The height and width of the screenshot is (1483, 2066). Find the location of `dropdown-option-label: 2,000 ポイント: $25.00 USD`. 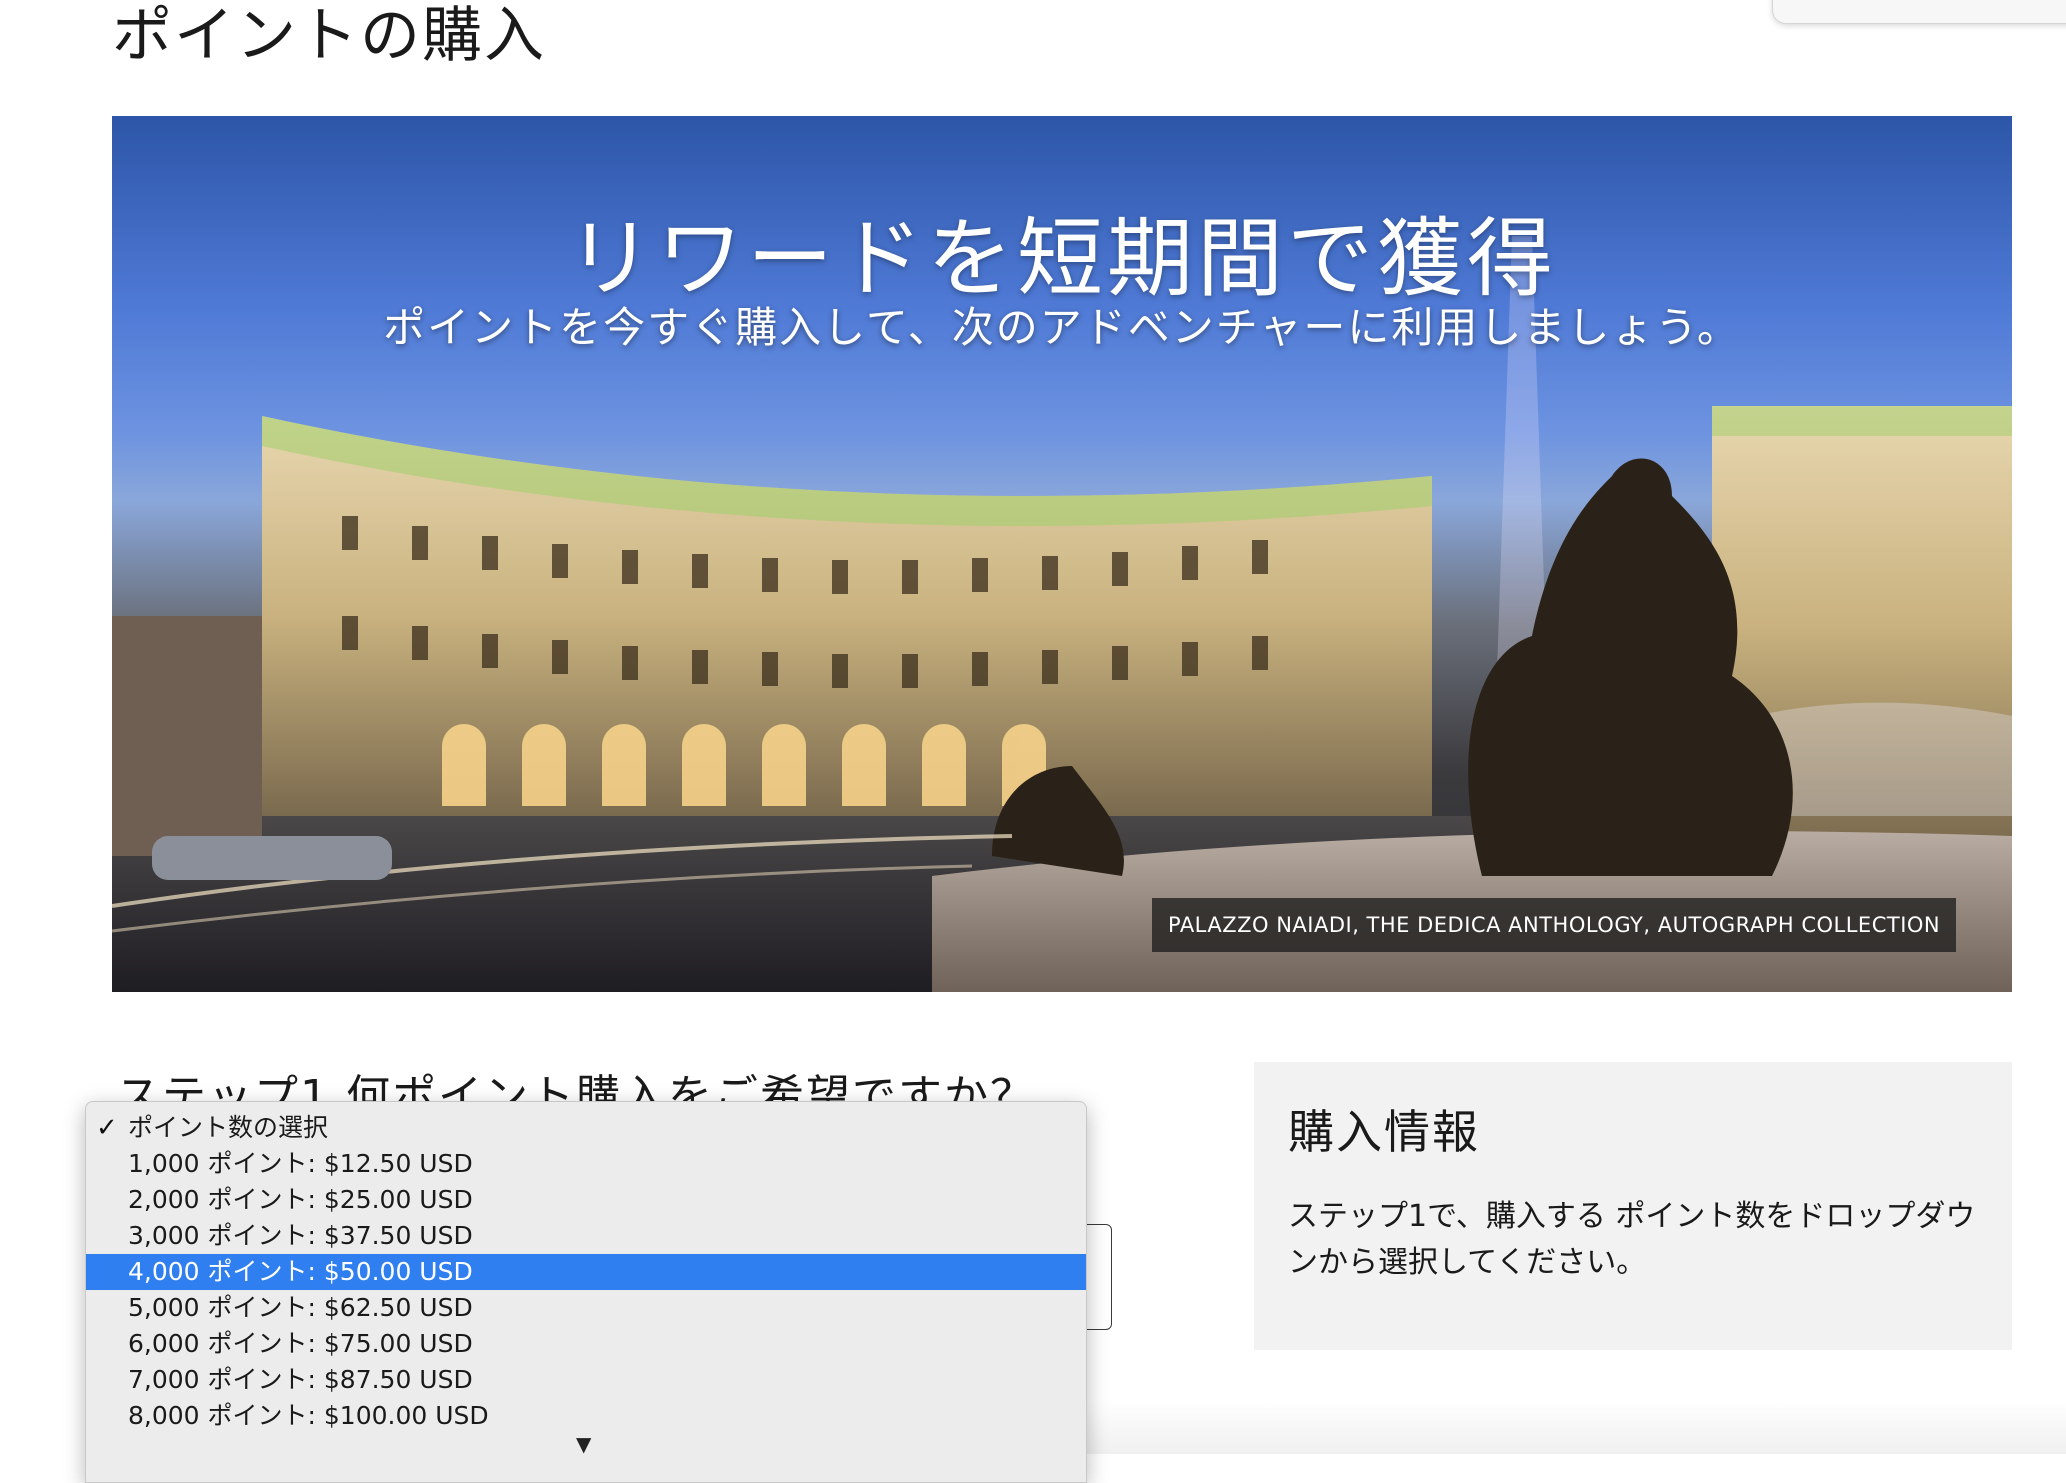

dropdown-option-label: 2,000 ポイント: $25.00 USD is located at coordinates (300, 1199).